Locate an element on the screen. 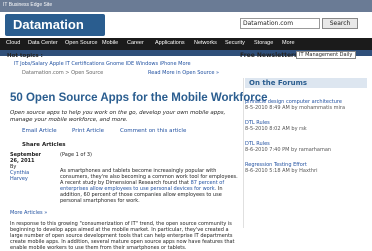 The height and width of the screenshot is (251, 372). print-article-link: Print Article is located at coordinates (88, 131).